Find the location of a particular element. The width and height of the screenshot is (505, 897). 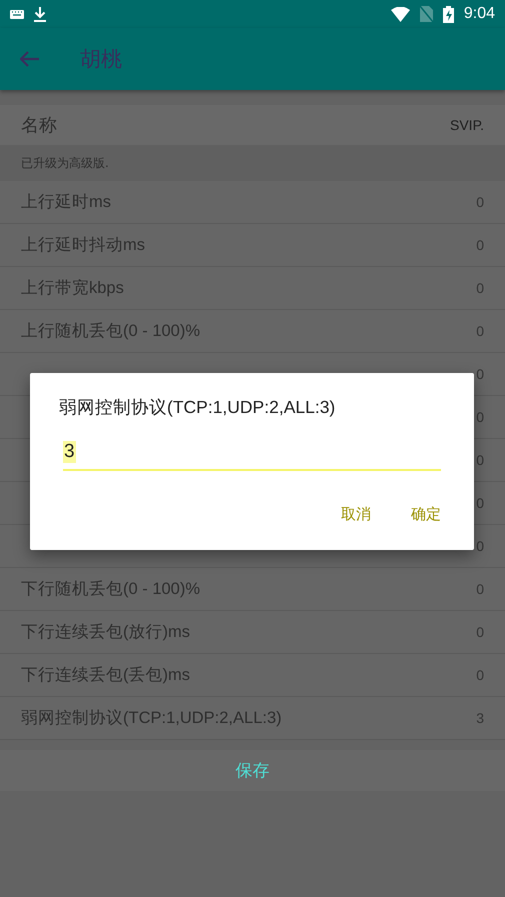

row-label: 弱网控制协议(TCP:1,UDP:2,ALL:3) is located at coordinates (151, 718).